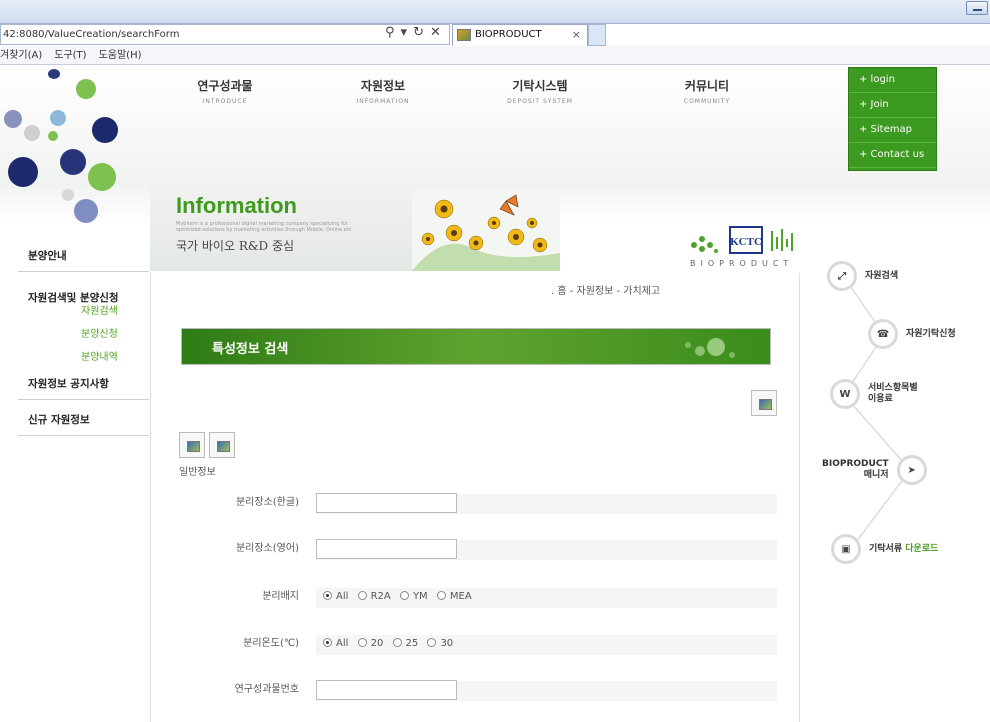 This screenshot has width=990, height=722. What do you see at coordinates (438, 32) in the screenshot?
I see `stop-icon: ✕` at bounding box center [438, 32].